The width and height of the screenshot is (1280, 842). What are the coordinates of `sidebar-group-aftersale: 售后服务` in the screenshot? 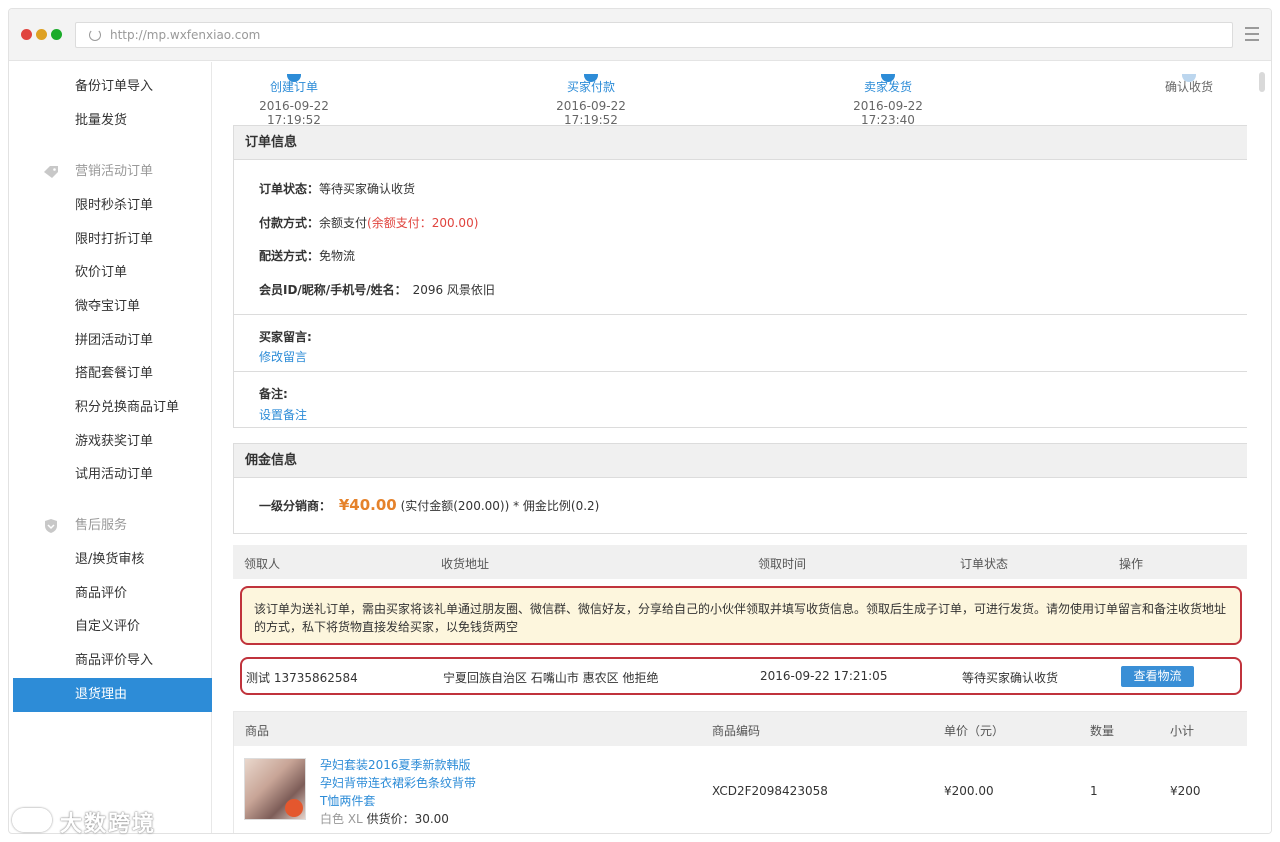 It's located at (112, 526).